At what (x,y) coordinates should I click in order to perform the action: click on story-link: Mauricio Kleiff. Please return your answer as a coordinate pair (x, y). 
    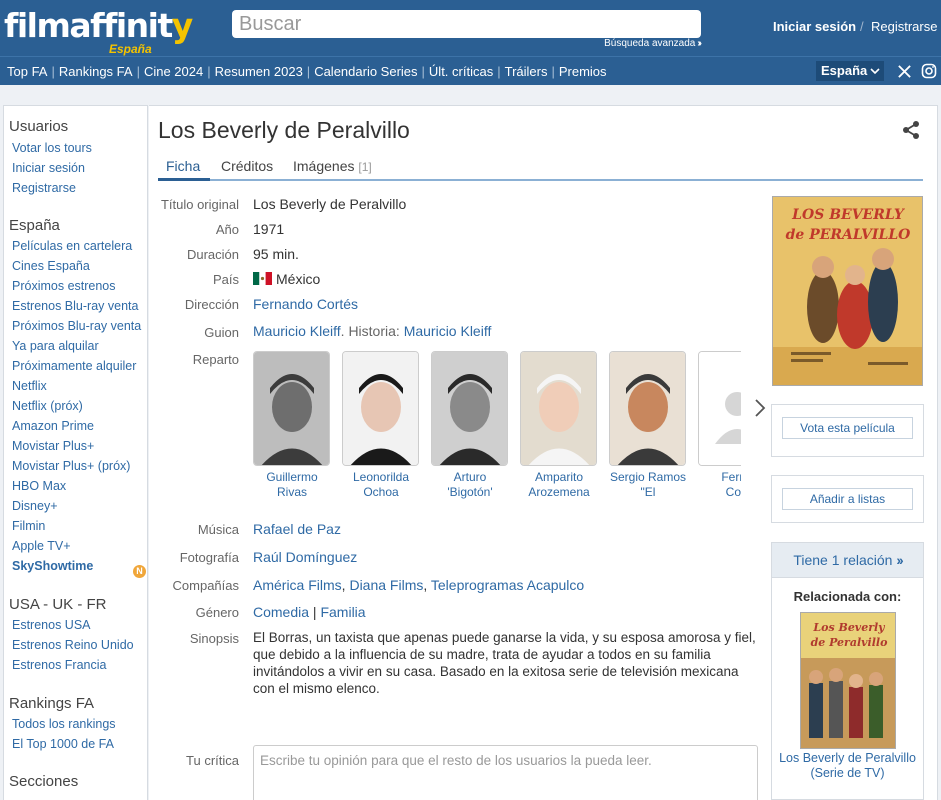
    Looking at the image, I should click on (448, 331).